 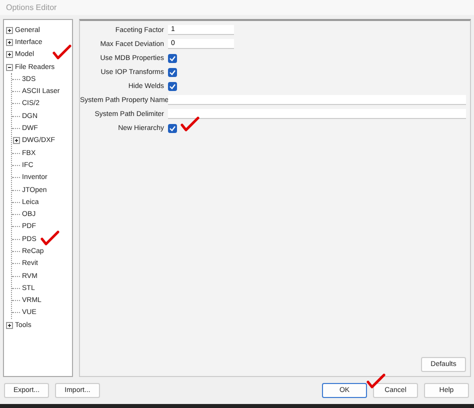 I want to click on collapse-icon, so click(x=9, y=67).